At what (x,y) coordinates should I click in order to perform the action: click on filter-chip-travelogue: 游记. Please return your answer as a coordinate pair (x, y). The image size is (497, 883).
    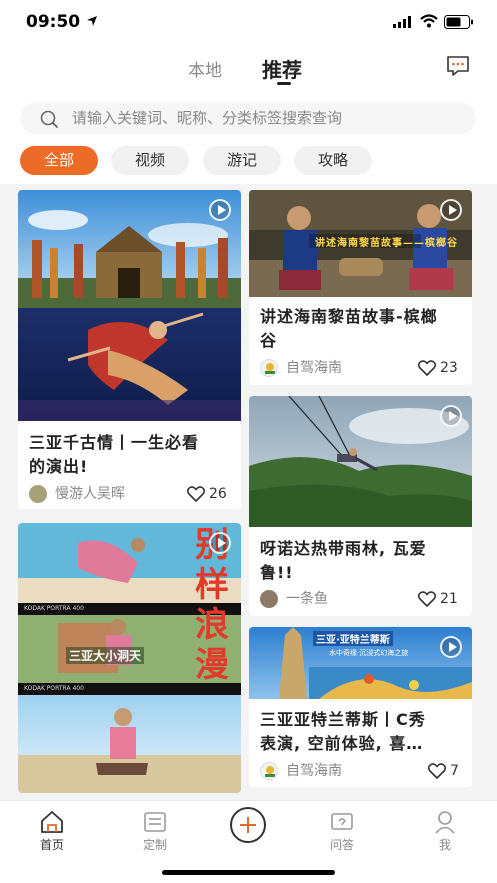
    Looking at the image, I should click on (242, 160).